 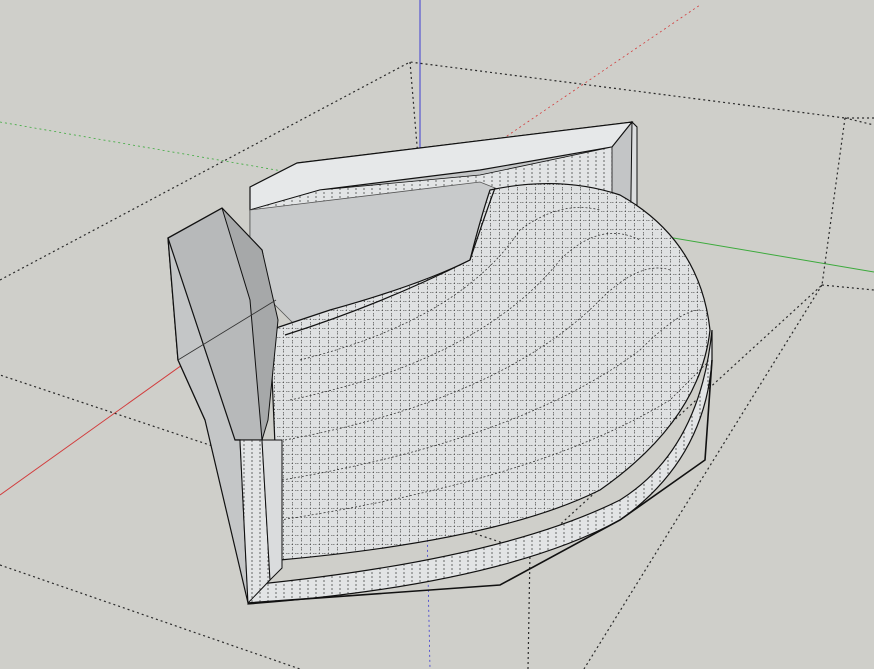 I want to click on left-end-wall, so click(x=225, y=406).